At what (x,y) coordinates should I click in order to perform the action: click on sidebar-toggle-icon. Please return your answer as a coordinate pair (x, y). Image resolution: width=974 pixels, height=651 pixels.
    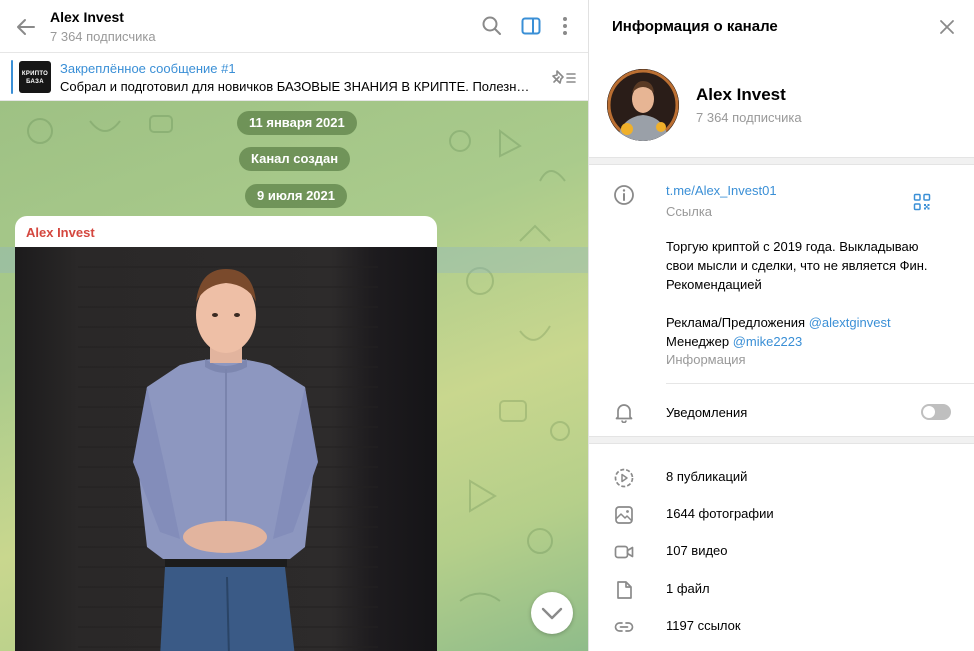
    Looking at the image, I should click on (531, 26).